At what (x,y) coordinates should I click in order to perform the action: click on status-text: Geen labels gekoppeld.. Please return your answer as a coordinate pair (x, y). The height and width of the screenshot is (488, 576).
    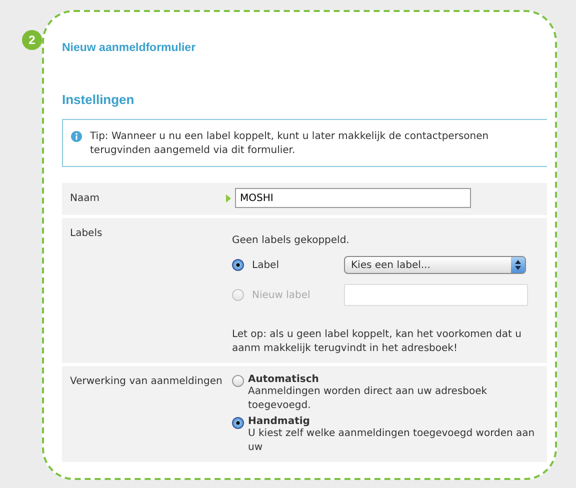
    Looking at the image, I should click on (291, 240).